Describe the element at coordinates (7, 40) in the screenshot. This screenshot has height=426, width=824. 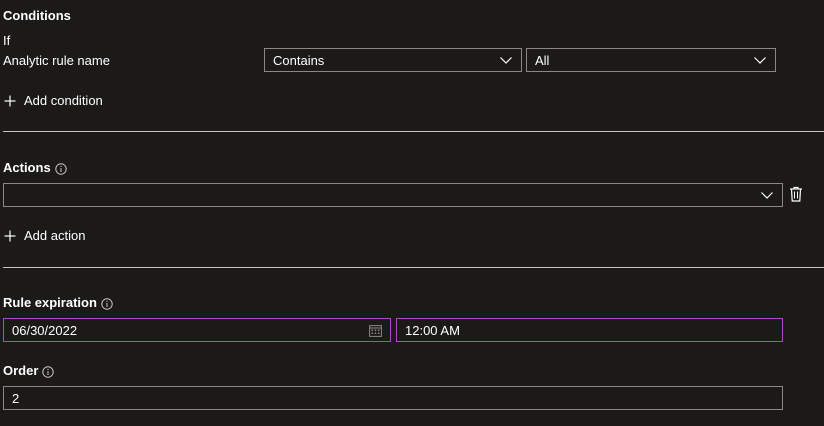
I see `if-label: If` at that location.